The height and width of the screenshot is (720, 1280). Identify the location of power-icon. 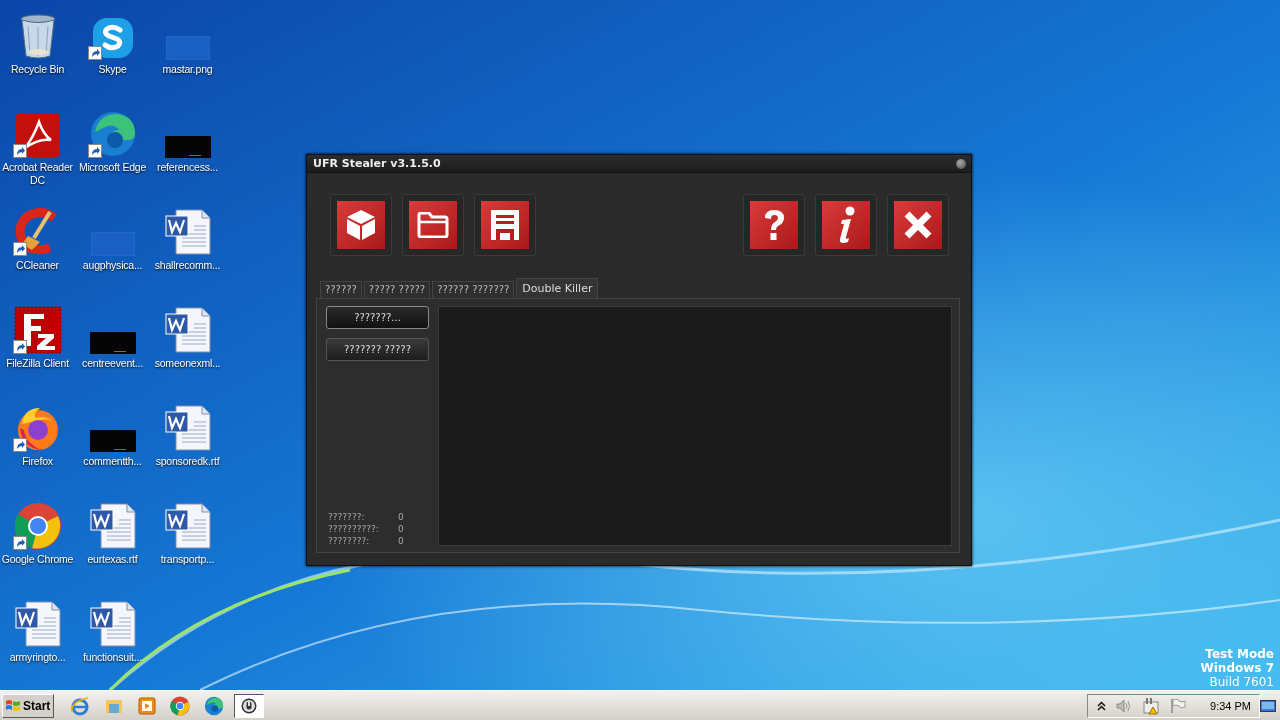
(249, 705).